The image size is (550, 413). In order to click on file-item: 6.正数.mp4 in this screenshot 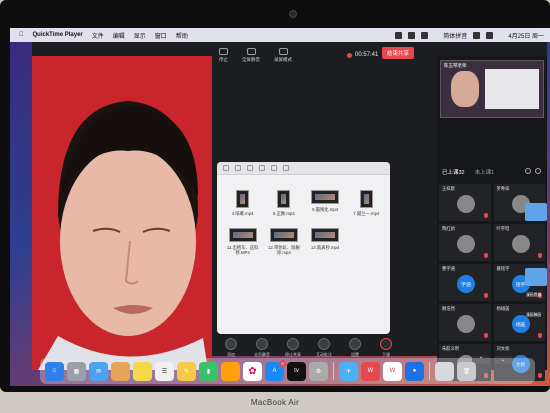, I will do `click(283, 203)`.